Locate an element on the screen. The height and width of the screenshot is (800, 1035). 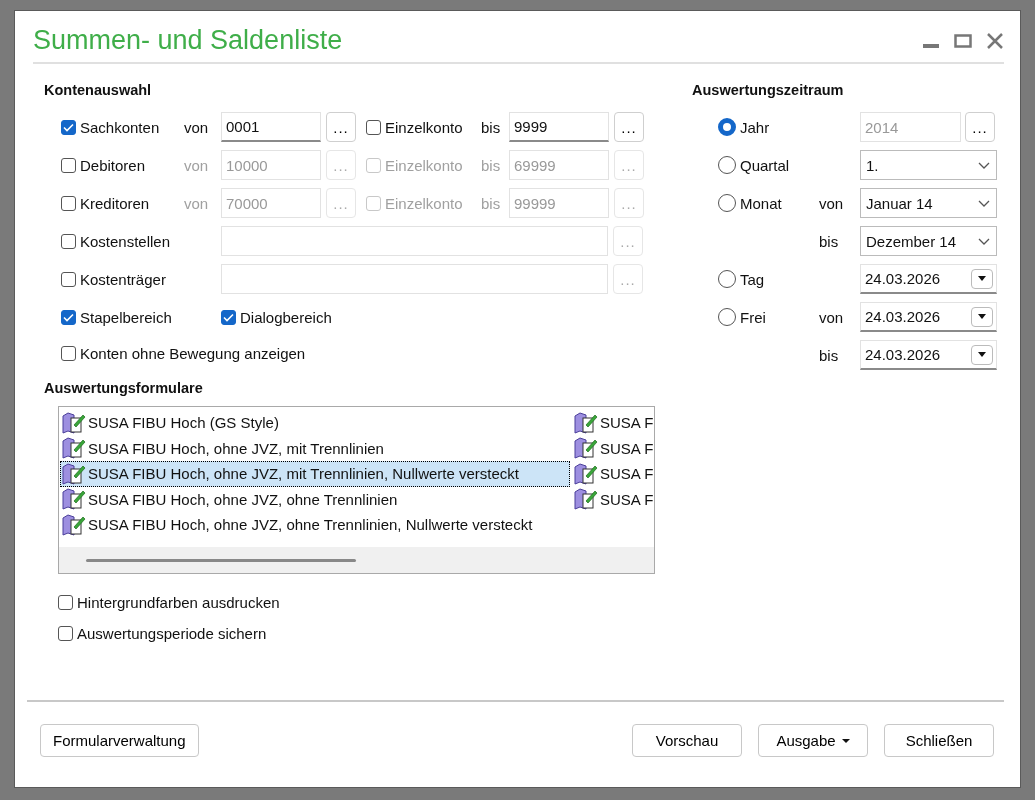
item-label: SUSA FIBU Hoch, ohne JVZ, mit Trennlinien, Nullwerte versteckt is located at coordinates (303, 474).